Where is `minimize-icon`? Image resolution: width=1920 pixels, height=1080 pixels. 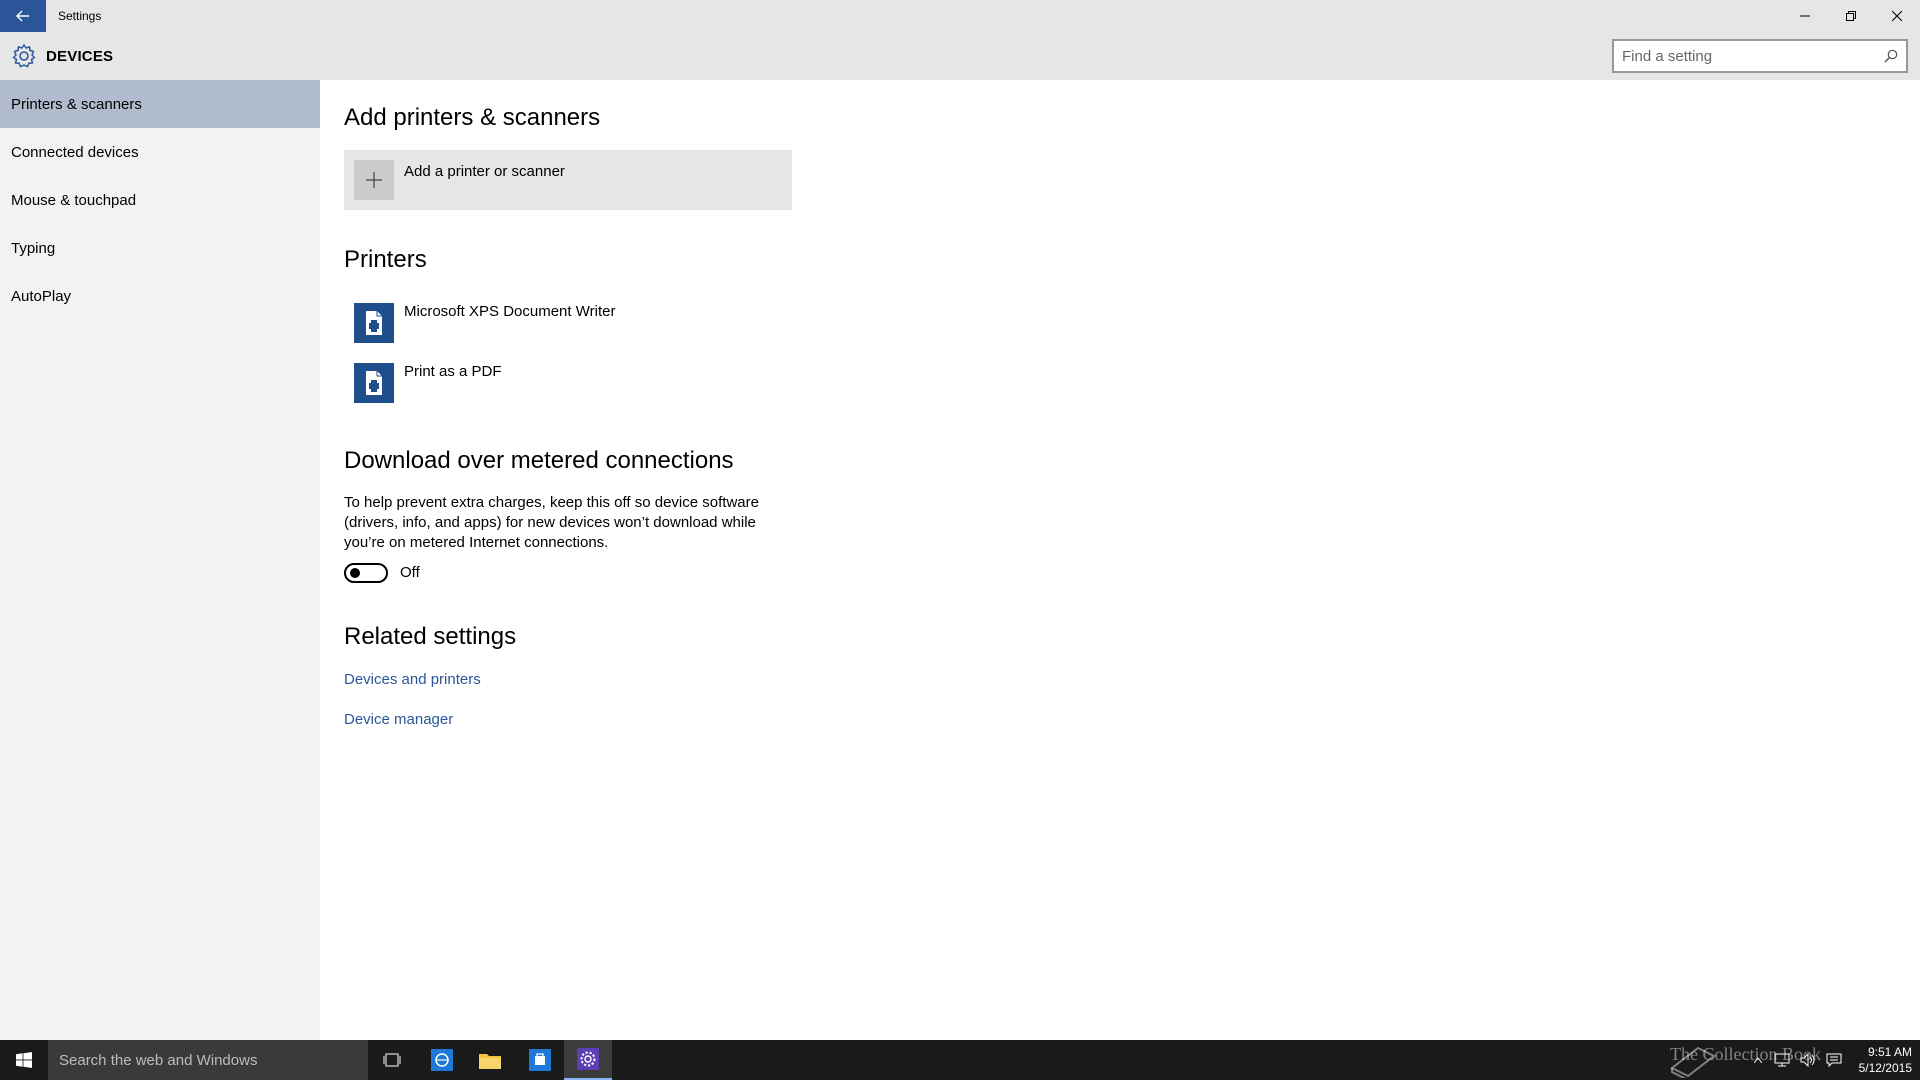 minimize-icon is located at coordinates (1805, 16).